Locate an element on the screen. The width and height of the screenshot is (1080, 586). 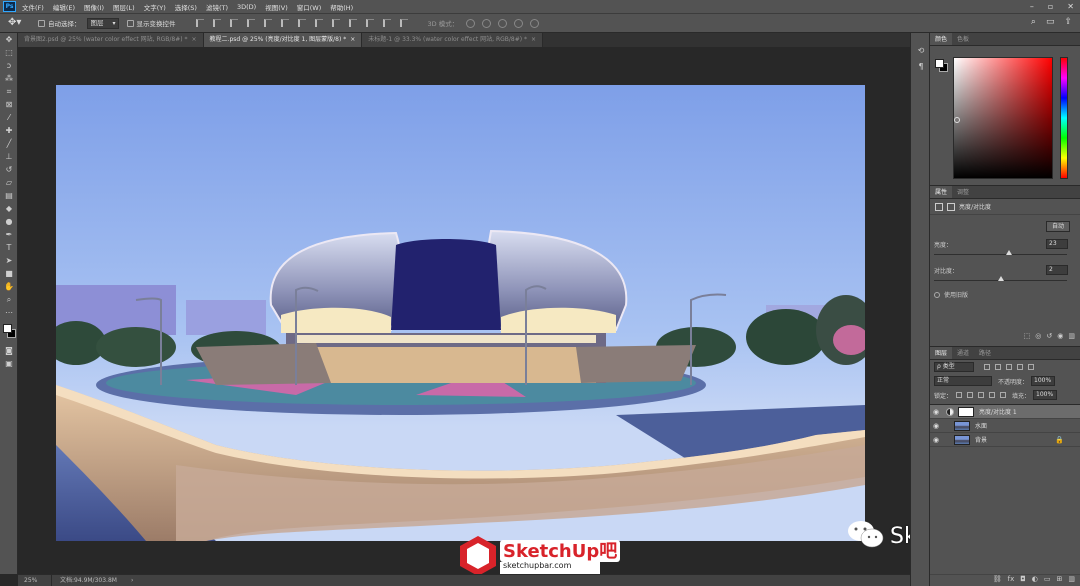
align-top-icon is located at coordinates (199, 23).